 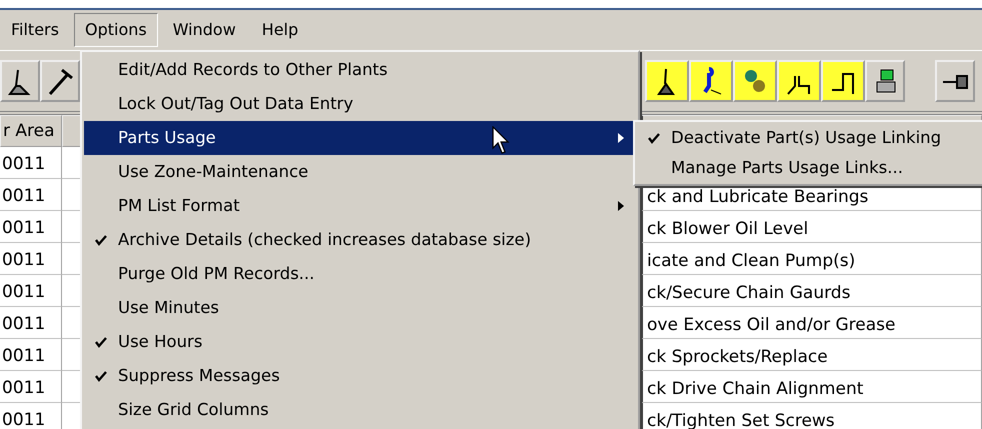 What do you see at coordinates (116, 30) in the screenshot?
I see `menu-item: Options` at bounding box center [116, 30].